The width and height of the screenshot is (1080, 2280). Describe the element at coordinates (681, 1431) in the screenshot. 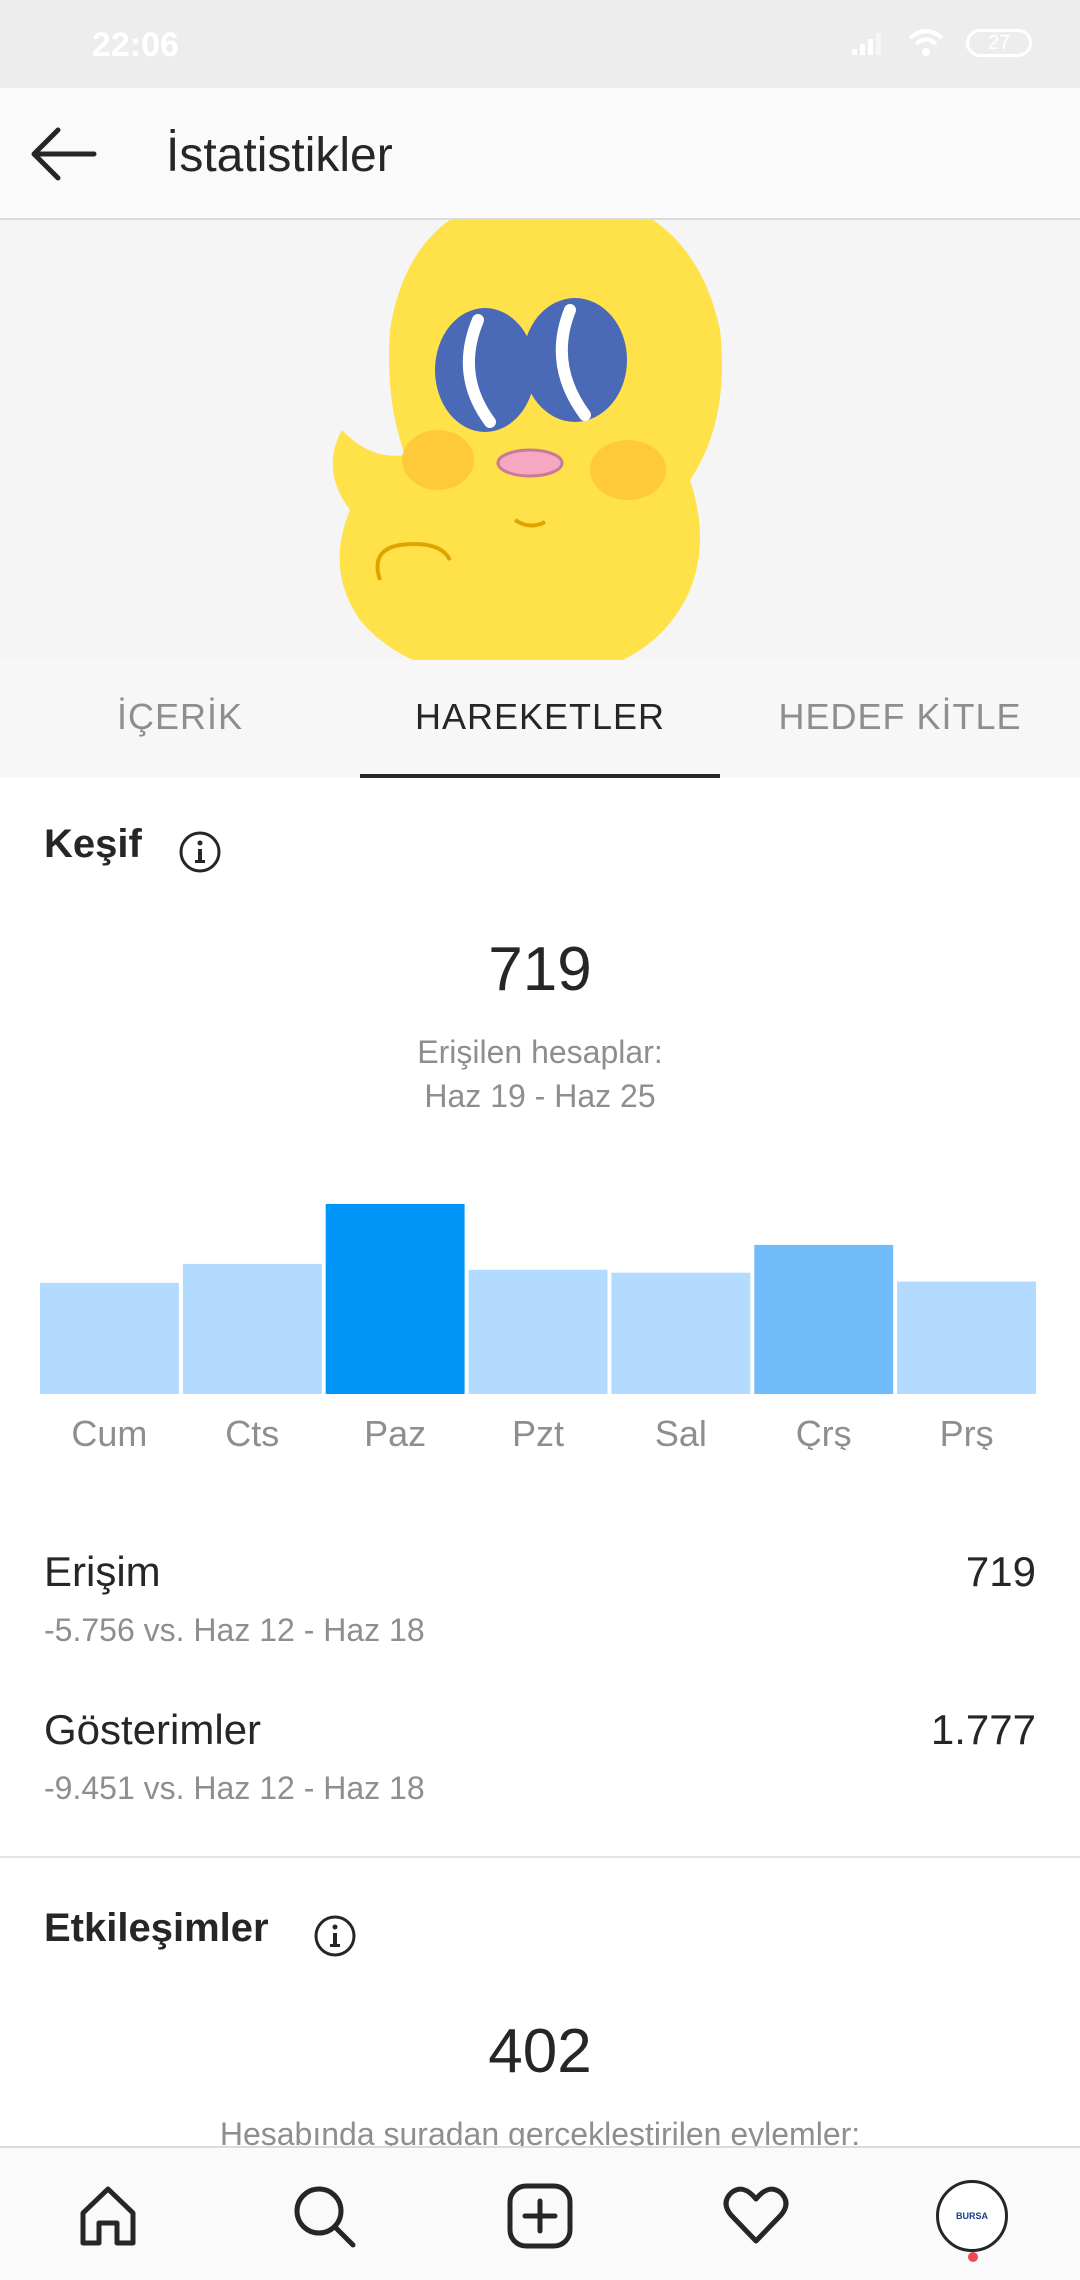

I see `bar-label-4: Sal` at that location.